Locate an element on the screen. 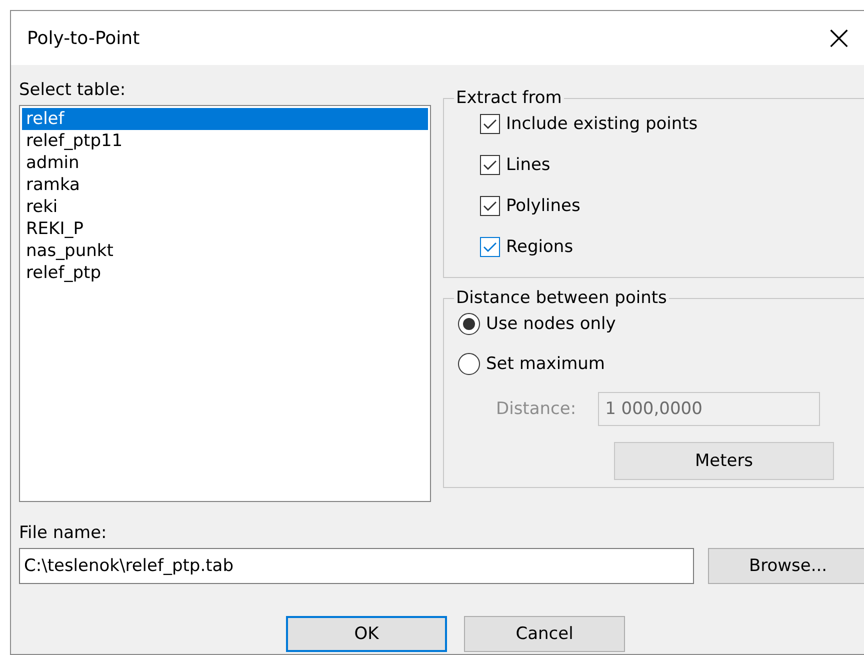 The width and height of the screenshot is (864, 655). list-item: ramka is located at coordinates (225, 185).